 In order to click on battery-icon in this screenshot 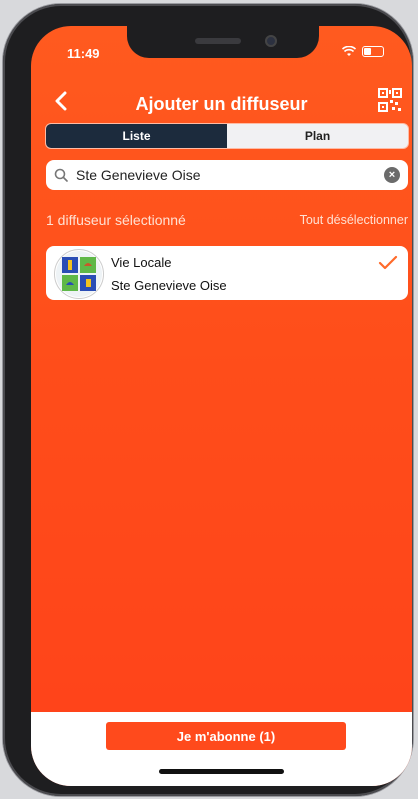, I will do `click(373, 51)`.